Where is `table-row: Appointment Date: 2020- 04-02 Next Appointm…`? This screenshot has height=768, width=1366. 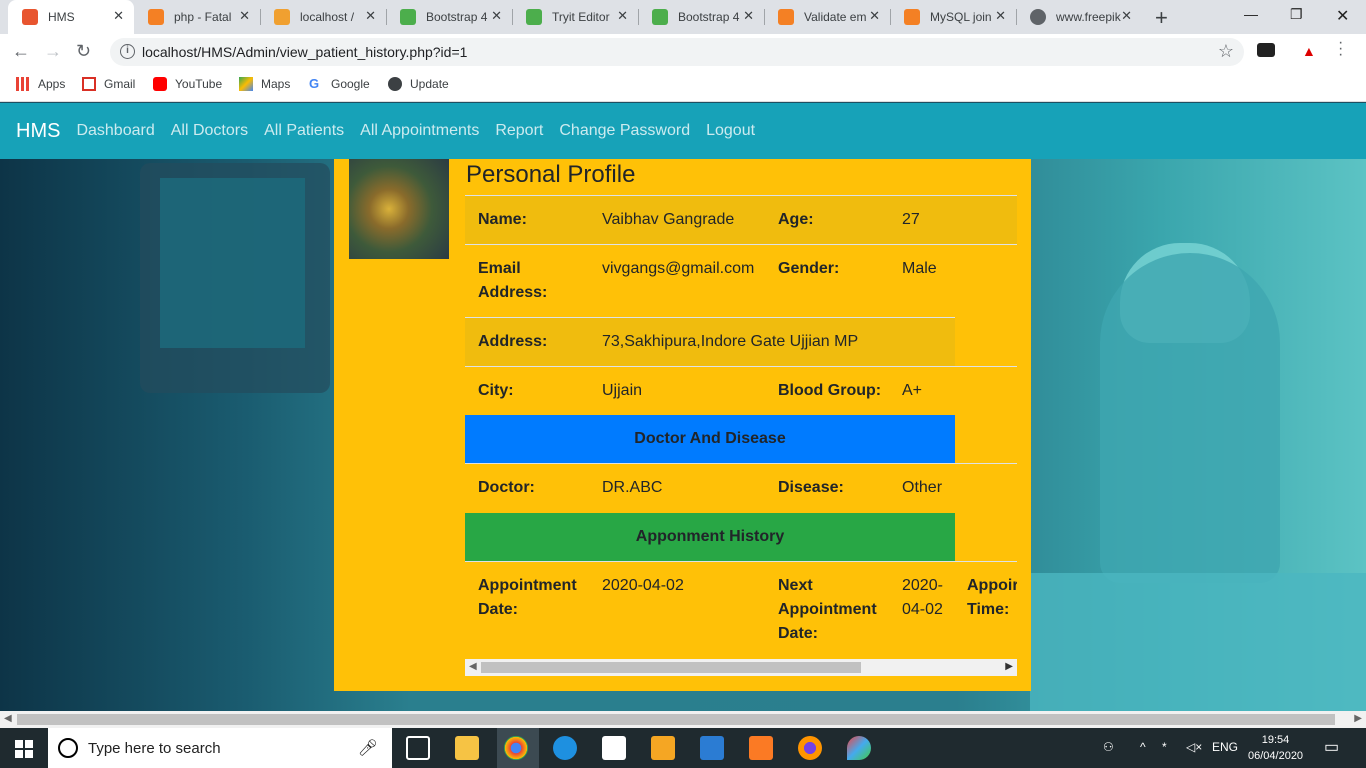
table-row: Appointment Date: 2020- 04-02 Next Appointm… is located at coordinates (741, 610).